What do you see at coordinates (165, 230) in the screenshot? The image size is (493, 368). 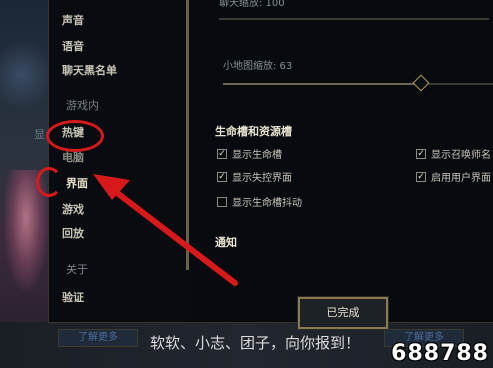 I see `annotation-arrow-icon` at bounding box center [165, 230].